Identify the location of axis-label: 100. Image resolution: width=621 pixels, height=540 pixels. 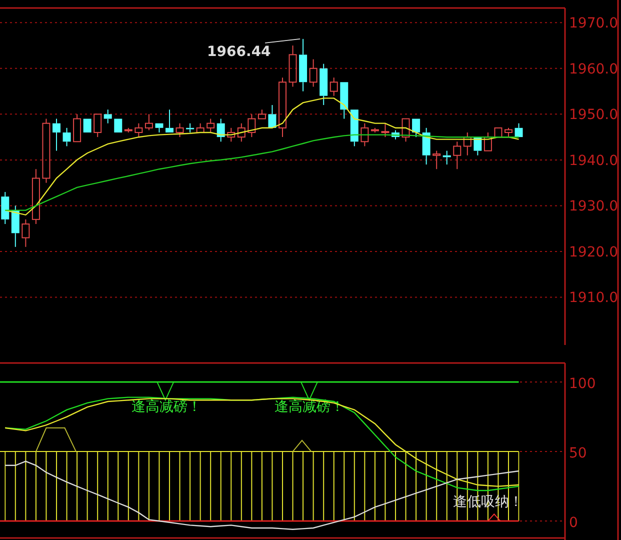
(582, 384).